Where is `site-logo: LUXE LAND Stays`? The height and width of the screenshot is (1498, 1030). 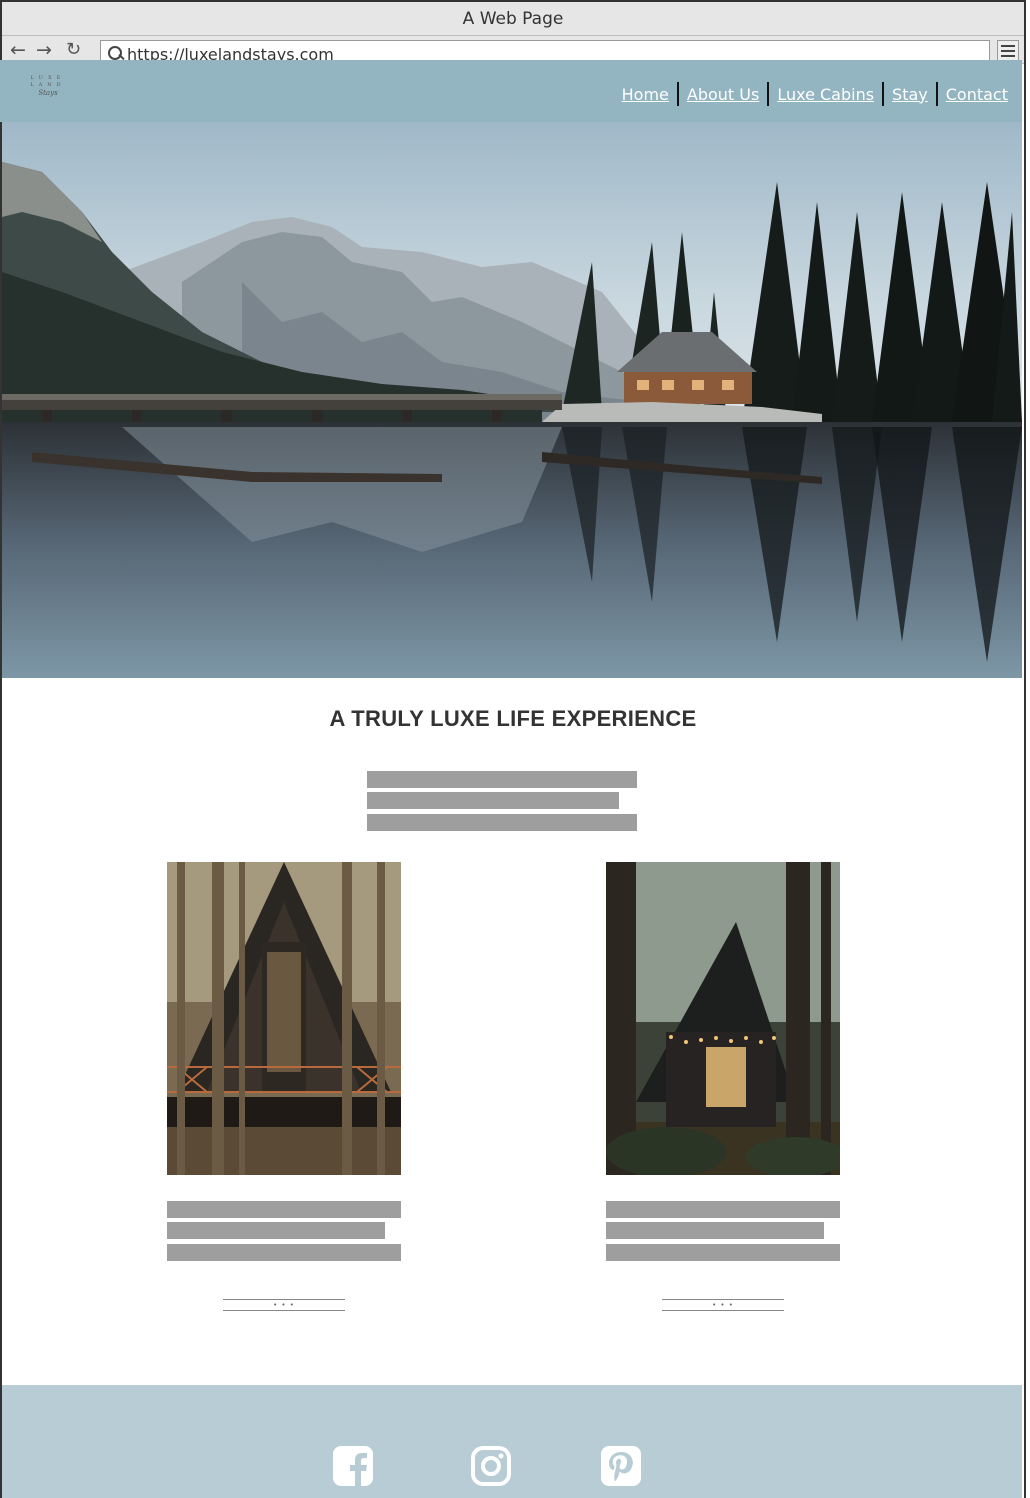 site-logo: LUXE LAND Stays is located at coordinates (48, 90).